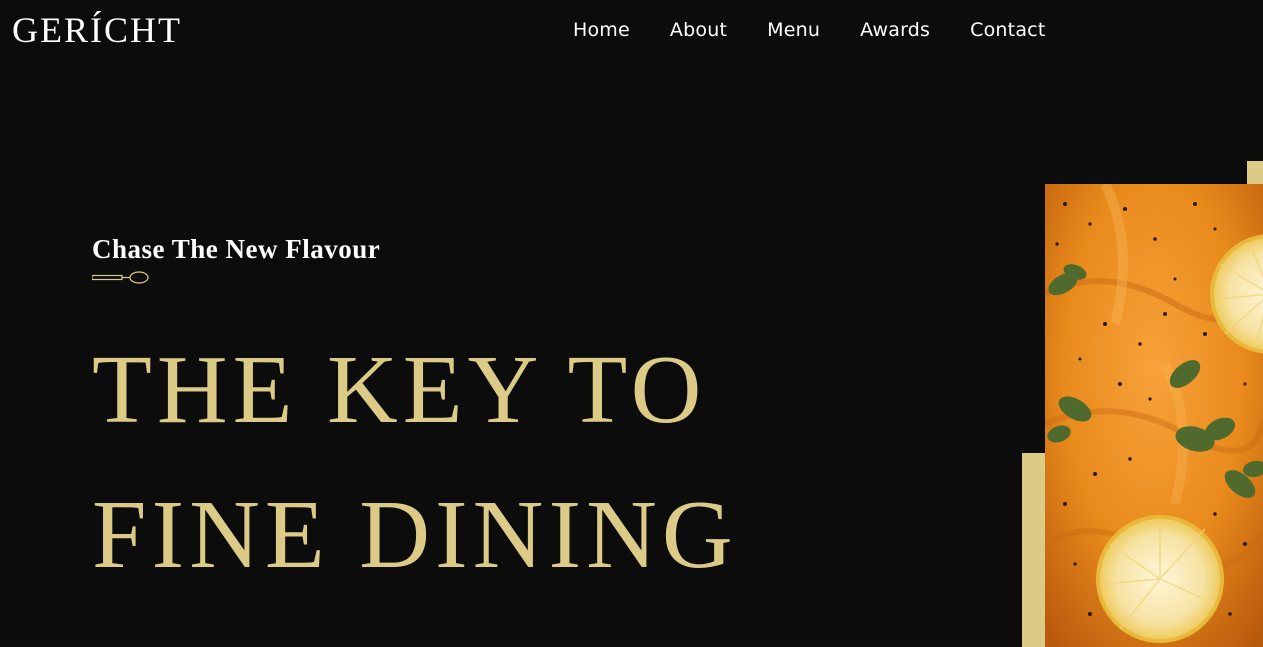 This screenshot has height=647, width=1263. I want to click on brand-logo: GERÍCHT, so click(97, 30).